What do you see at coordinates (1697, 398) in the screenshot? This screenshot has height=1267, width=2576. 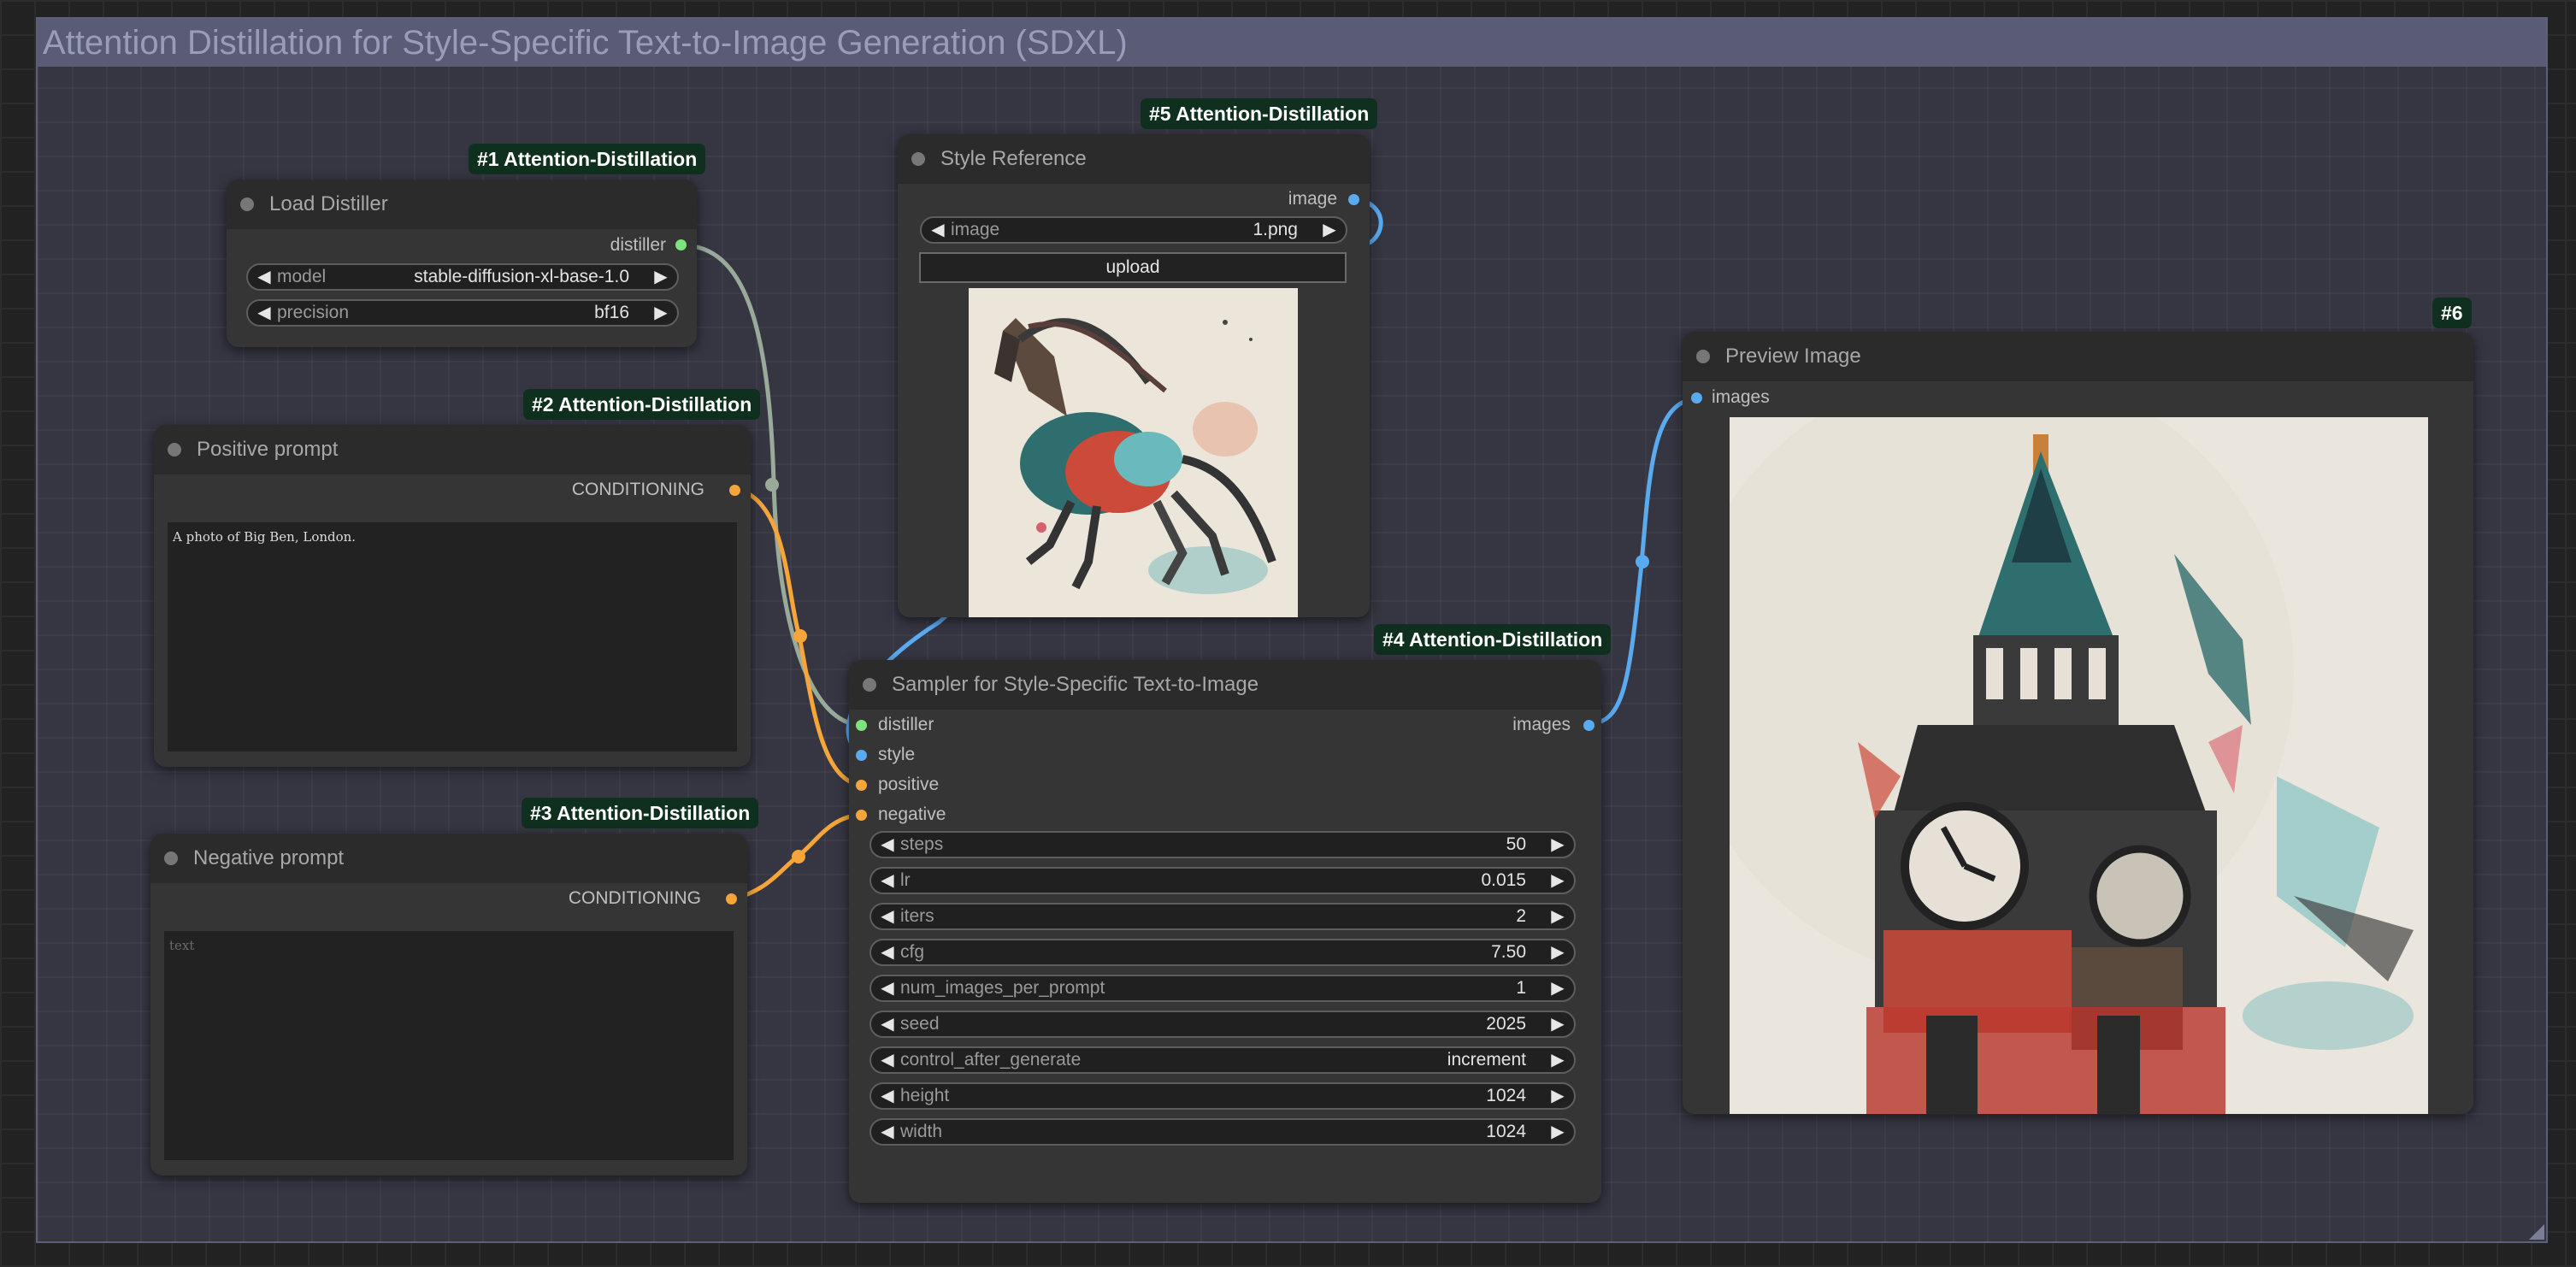 I see `input-slot-images` at bounding box center [1697, 398].